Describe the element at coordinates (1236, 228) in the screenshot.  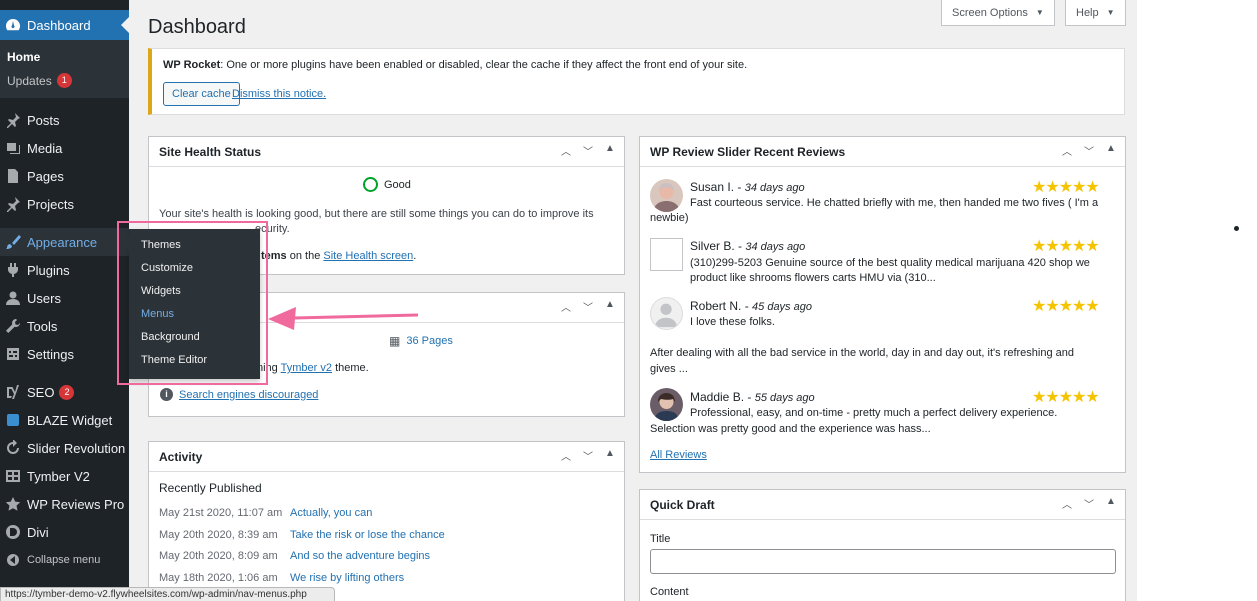
I see `cursor-dot-icon` at that location.